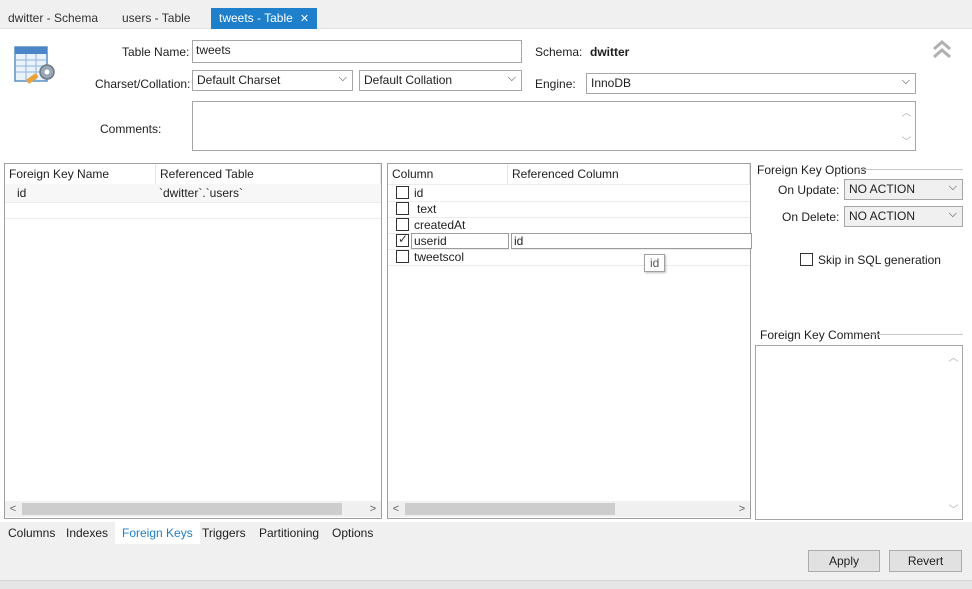 This screenshot has width=972, height=589. What do you see at coordinates (812, 170) in the screenshot?
I see `fk-options-group-label: Foreign Key Options` at bounding box center [812, 170].